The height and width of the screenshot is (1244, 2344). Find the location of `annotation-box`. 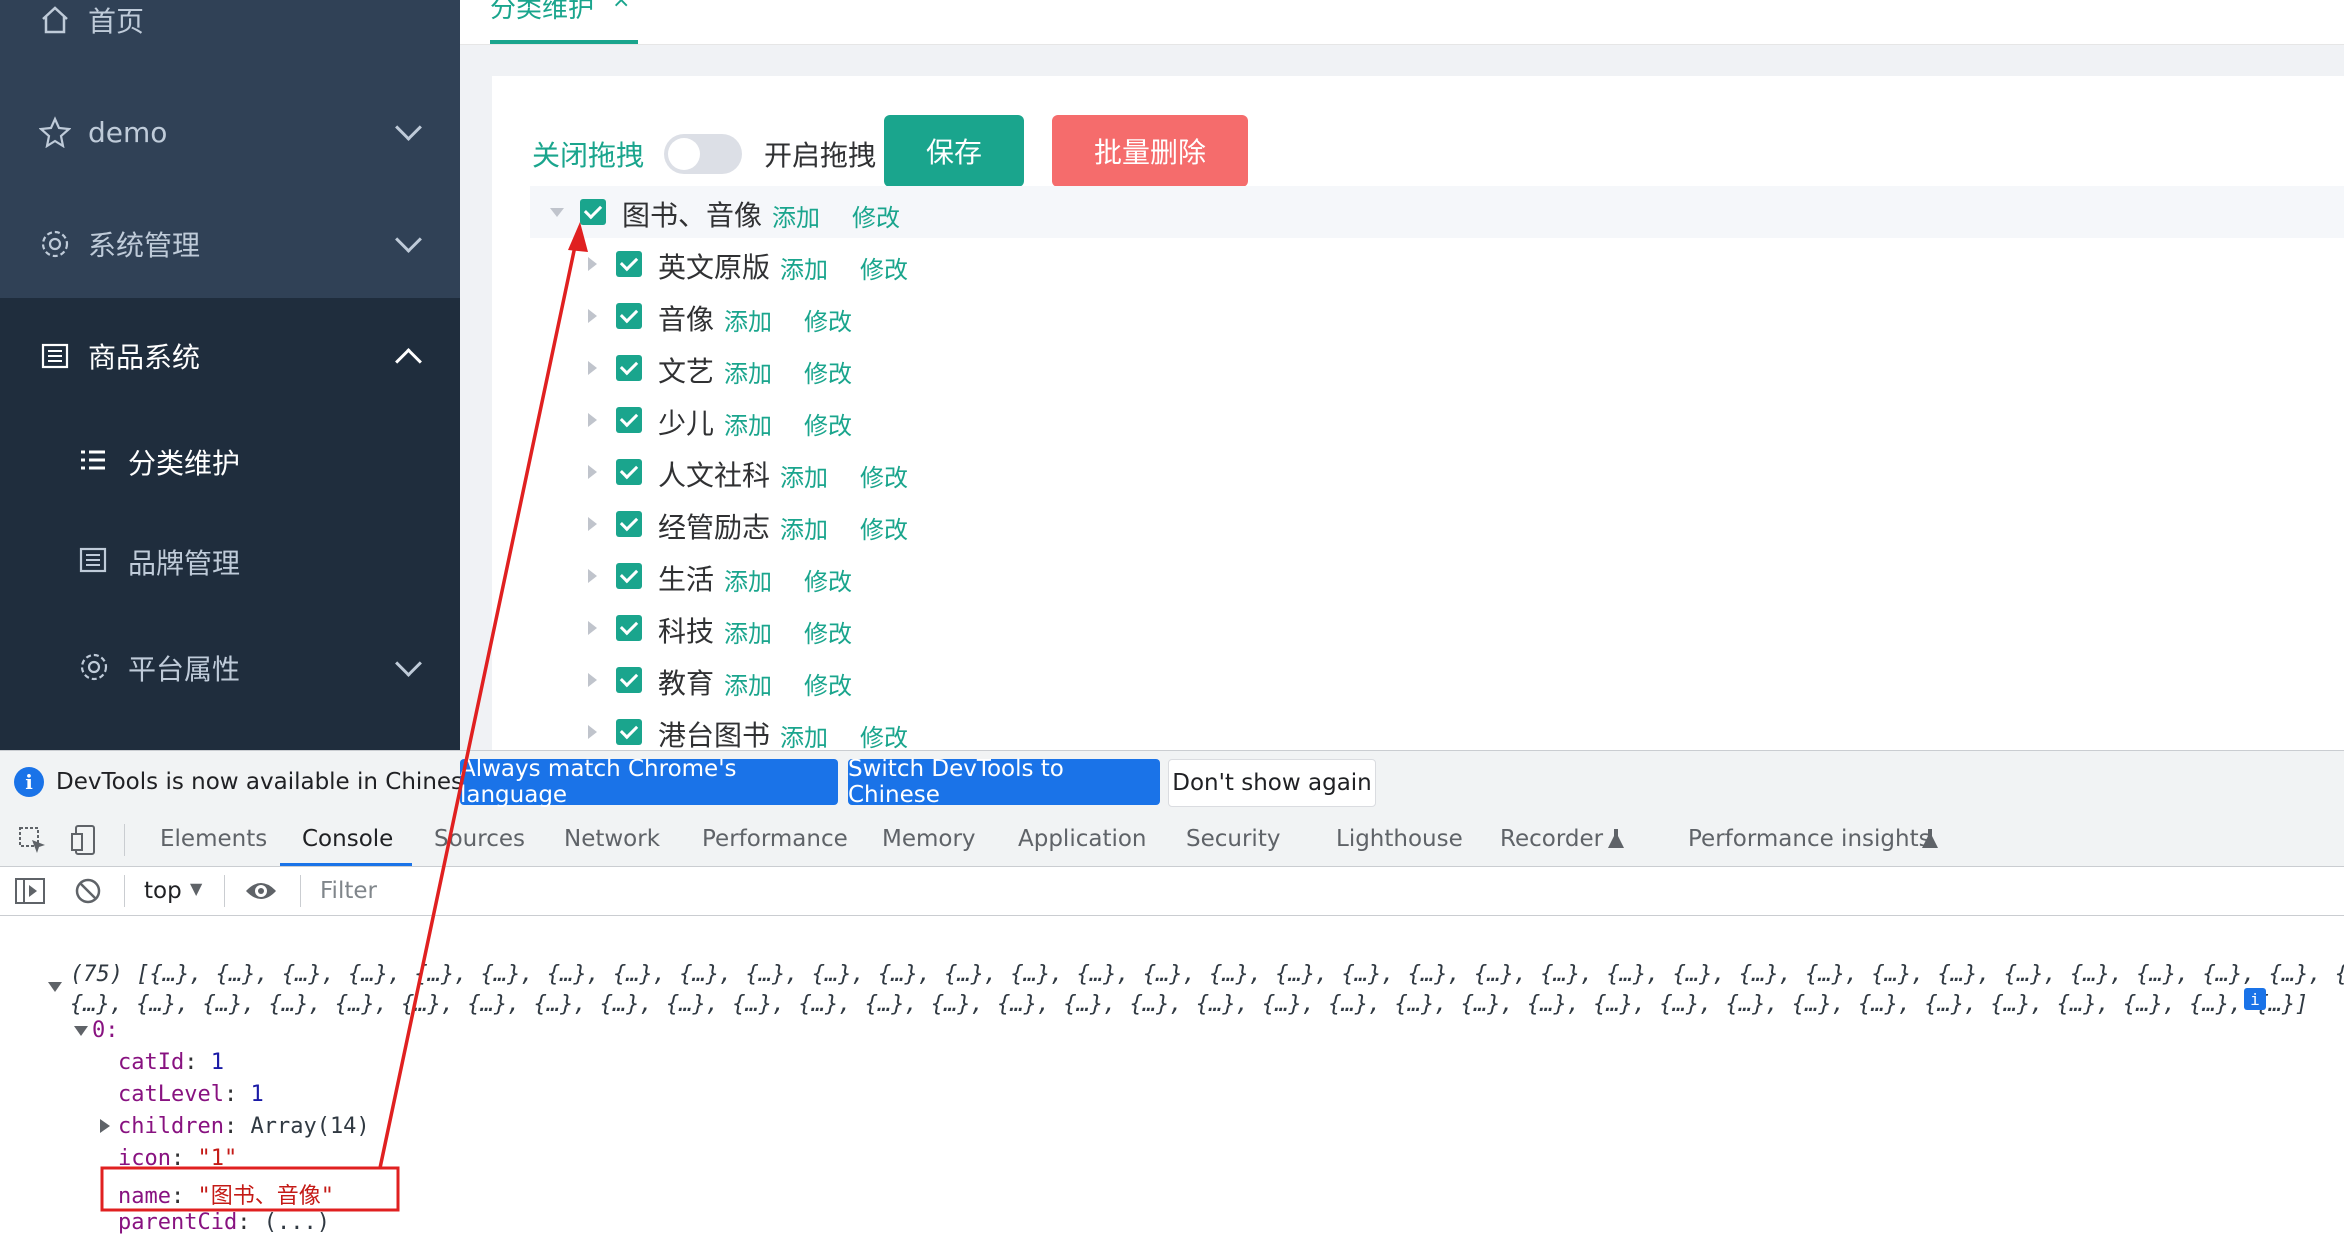

annotation-box is located at coordinates (250, 1189).